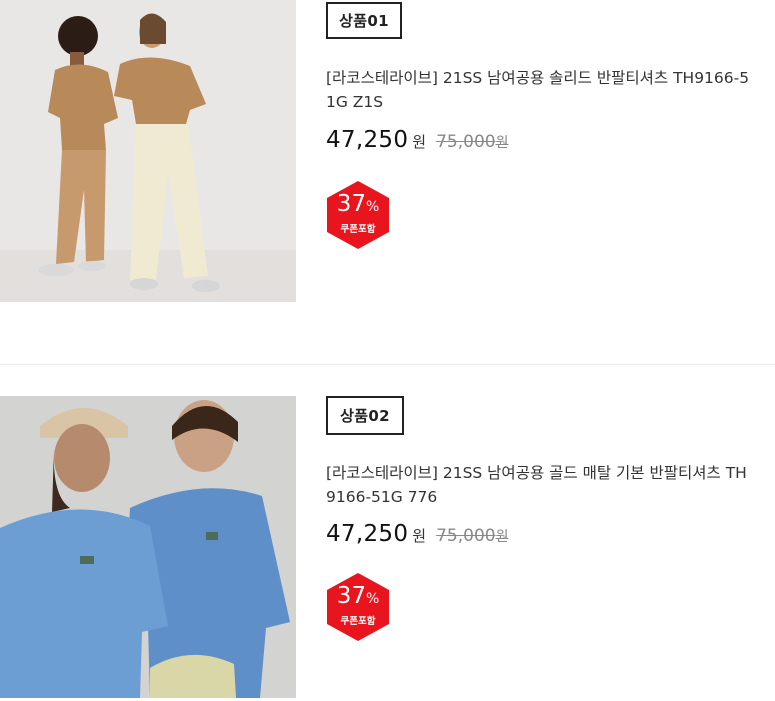 The width and height of the screenshot is (775, 701). What do you see at coordinates (364, 20) in the screenshot?
I see `product-tag: 상품01` at bounding box center [364, 20].